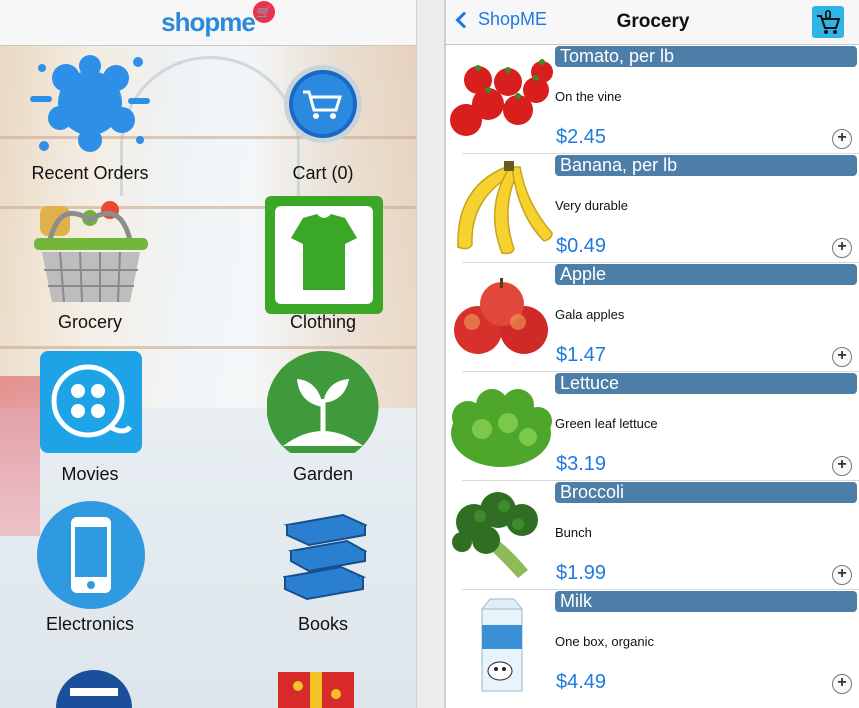  I want to click on page-title: Grocery, so click(653, 21).